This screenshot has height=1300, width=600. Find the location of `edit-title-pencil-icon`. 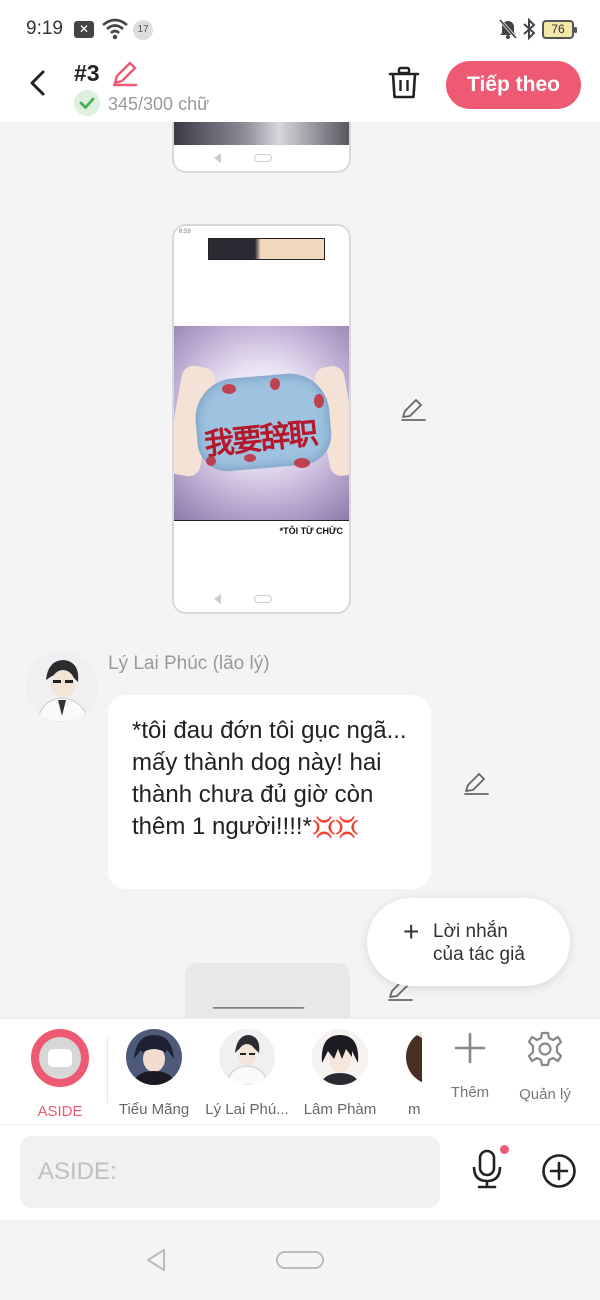

edit-title-pencil-icon is located at coordinates (125, 75).